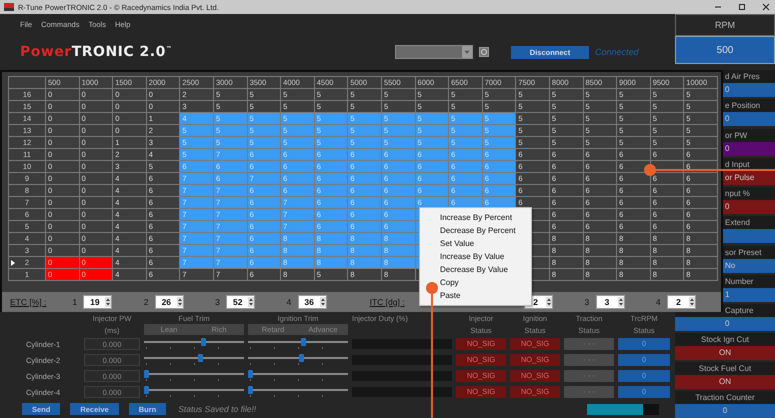  What do you see at coordinates (484, 52) in the screenshot?
I see `refresh-icon` at bounding box center [484, 52].